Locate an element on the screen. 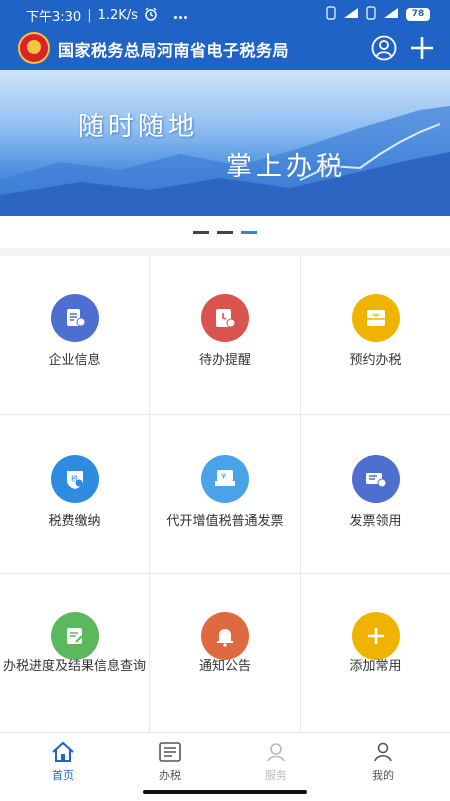 The height and width of the screenshot is (801, 450). grid-item-tax-payment: 税 税费缴纳 is located at coordinates (74, 494).